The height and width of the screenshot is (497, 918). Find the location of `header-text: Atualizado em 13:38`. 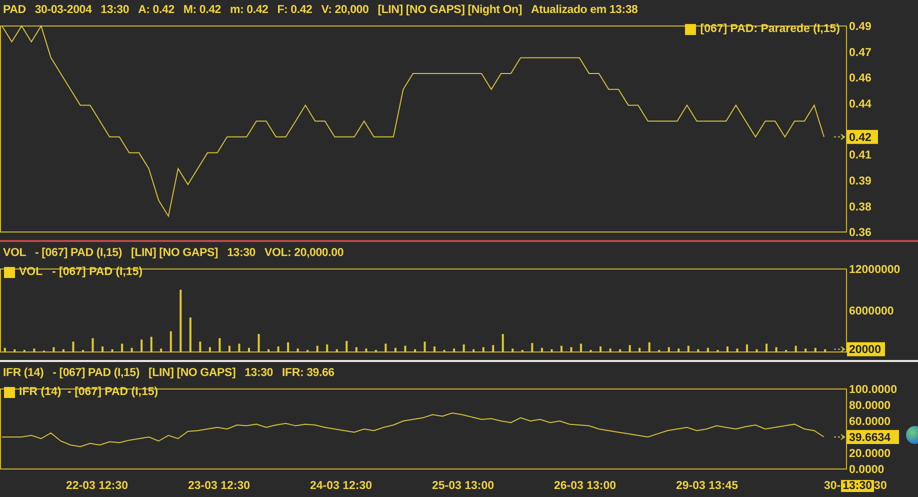

header-text: Atualizado em 13:38 is located at coordinates (584, 10).